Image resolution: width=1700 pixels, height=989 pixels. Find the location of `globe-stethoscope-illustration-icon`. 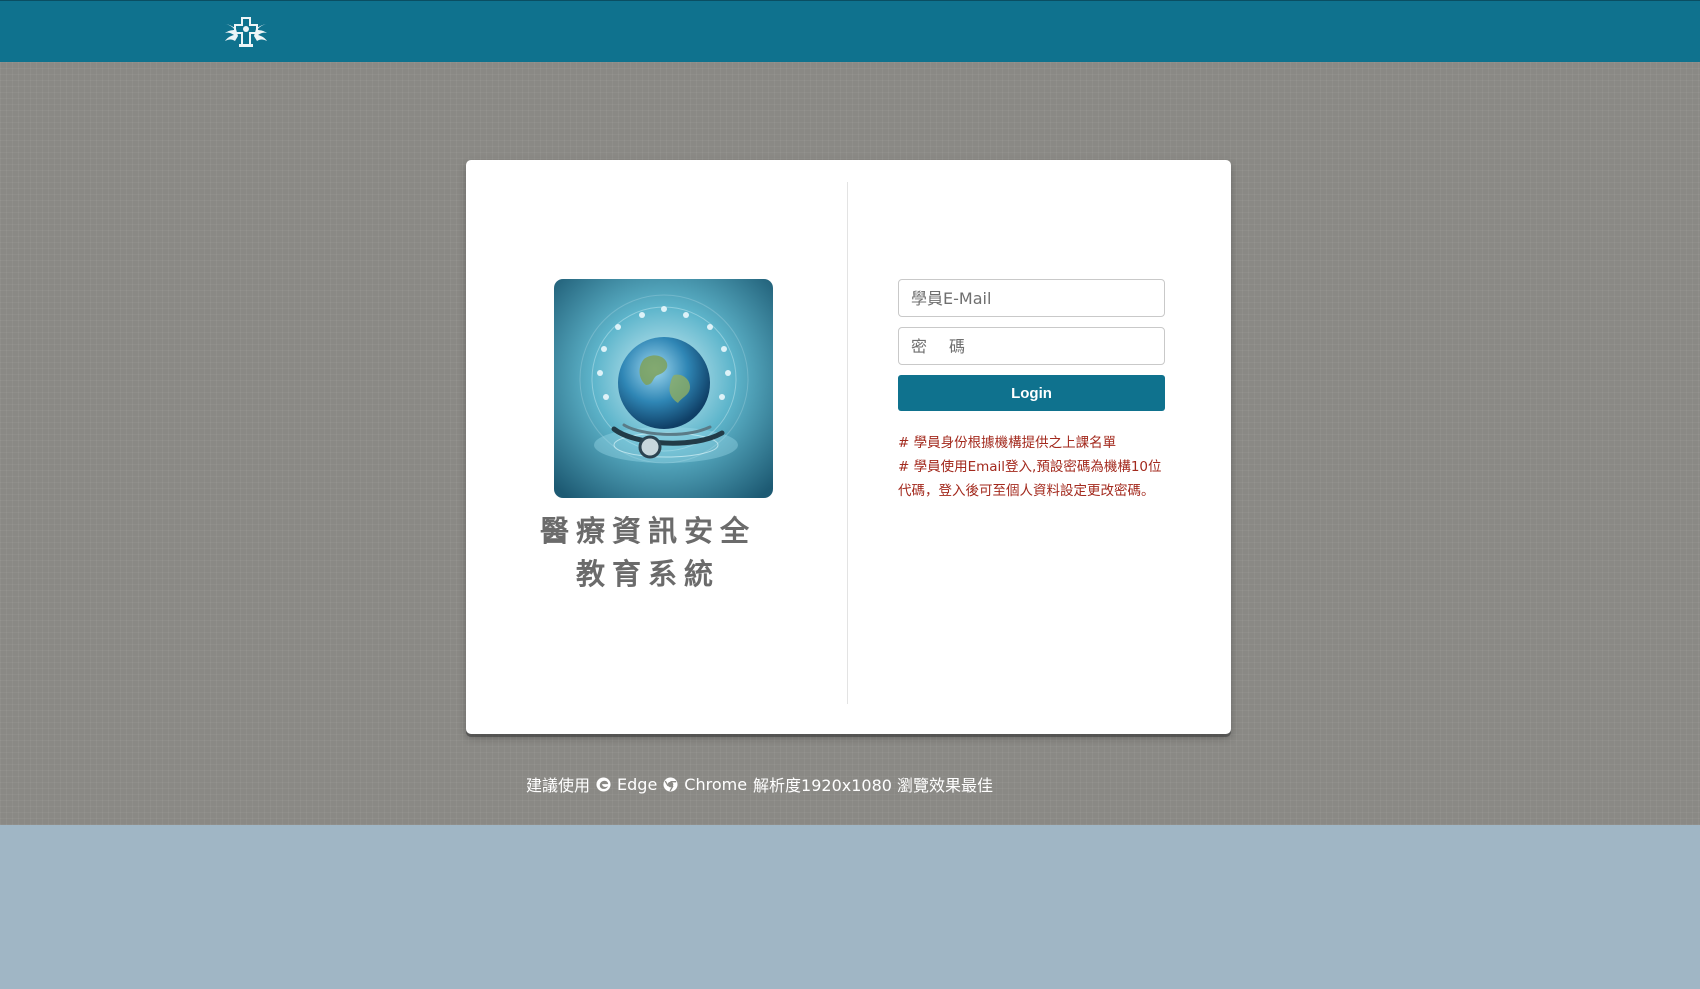

globe-stethoscope-illustration-icon is located at coordinates (663, 388).